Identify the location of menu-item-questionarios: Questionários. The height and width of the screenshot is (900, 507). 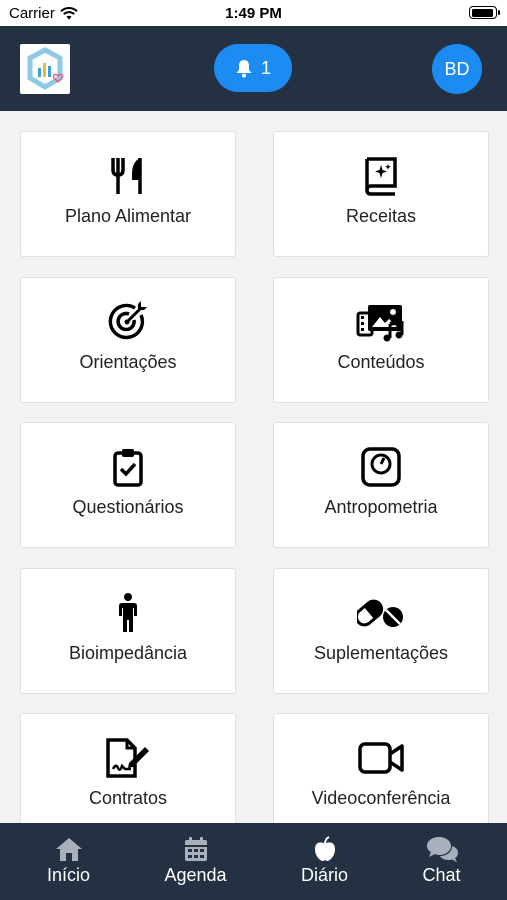
(128, 485).